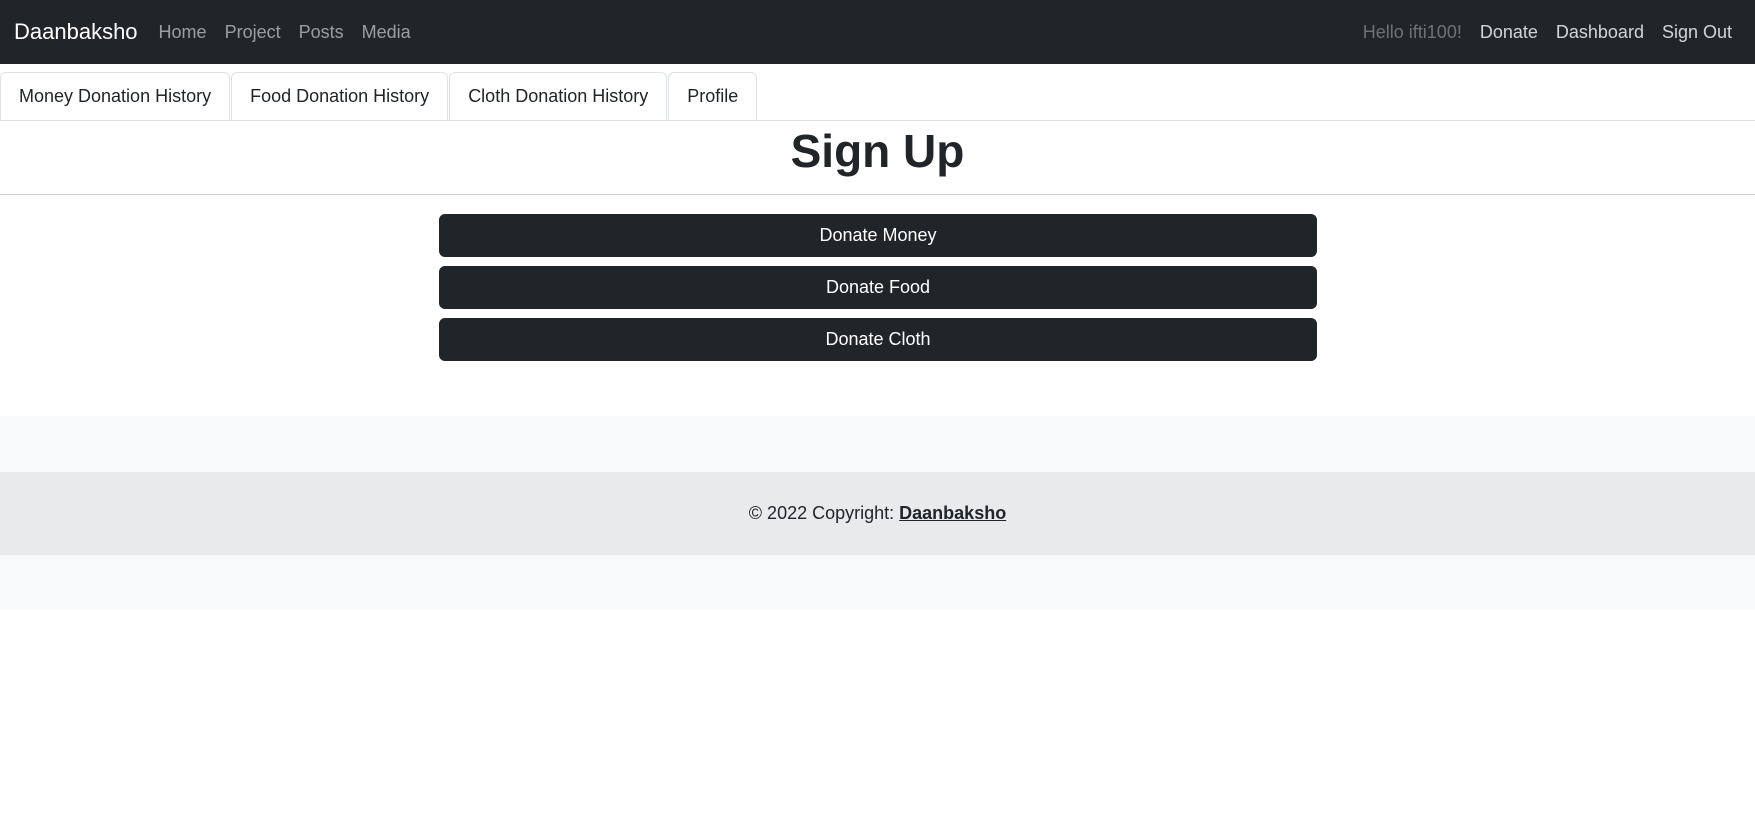 This screenshot has width=1755, height=813. I want to click on user-greeting: Hello ifti100!, so click(1412, 31).